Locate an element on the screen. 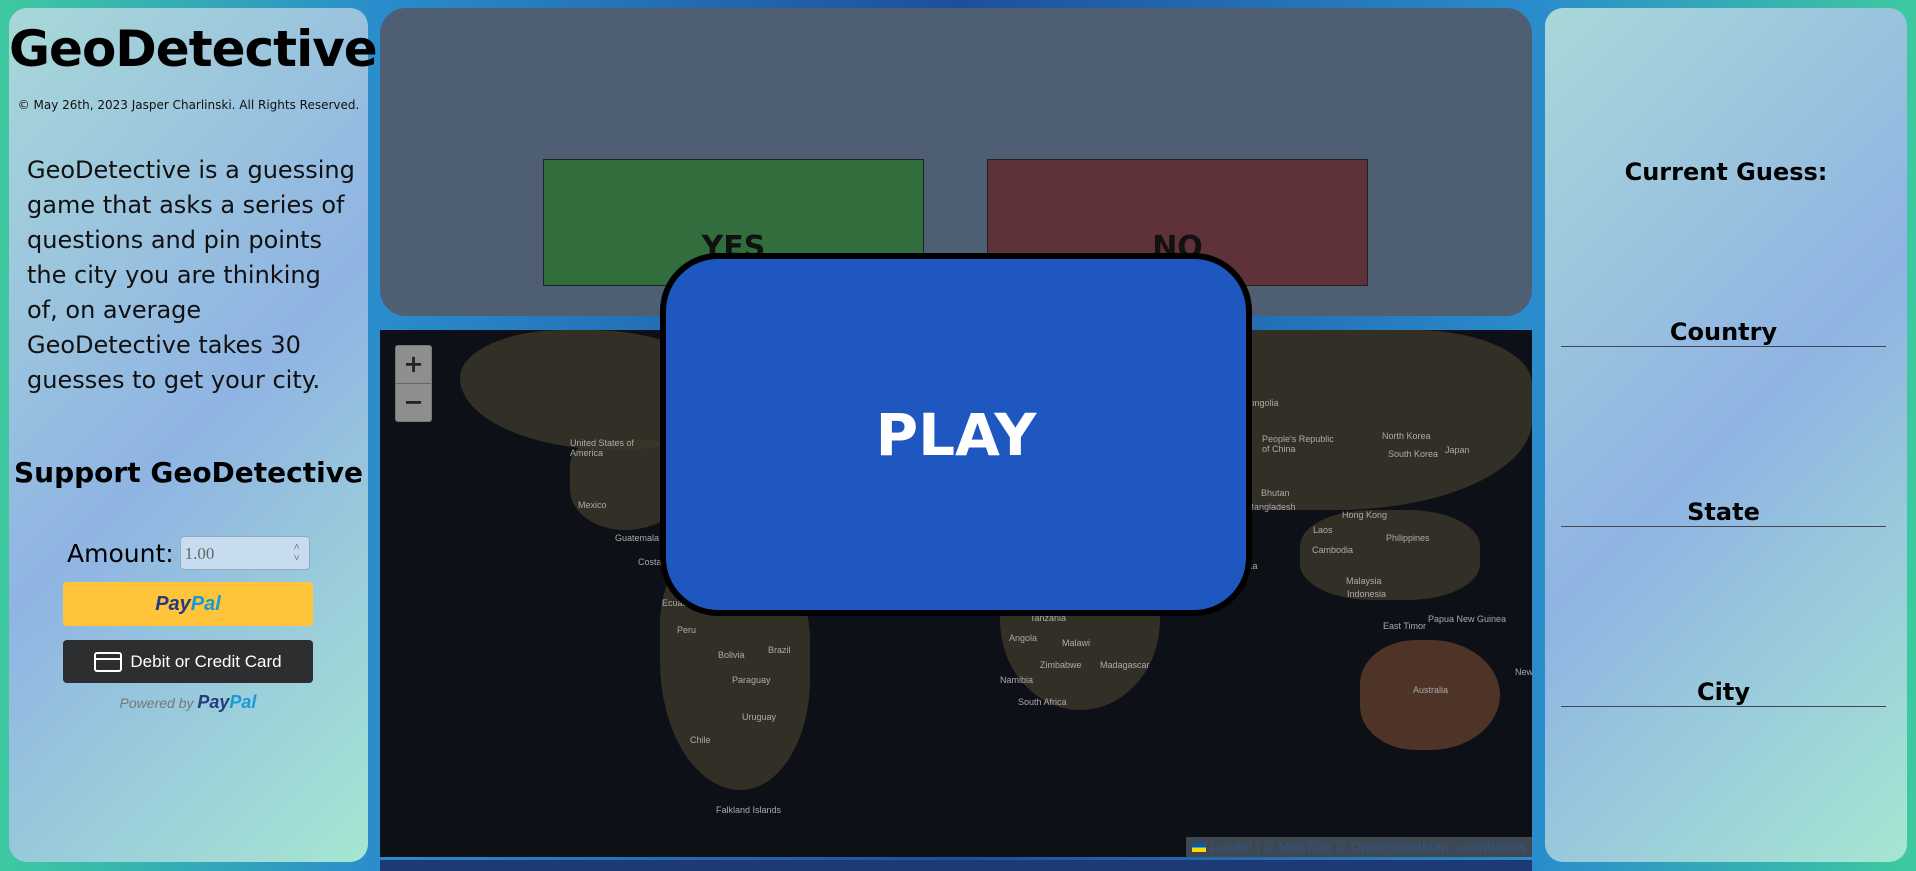 The image size is (1916, 871). leaflet-link: Leaflet is located at coordinates (1231, 847).